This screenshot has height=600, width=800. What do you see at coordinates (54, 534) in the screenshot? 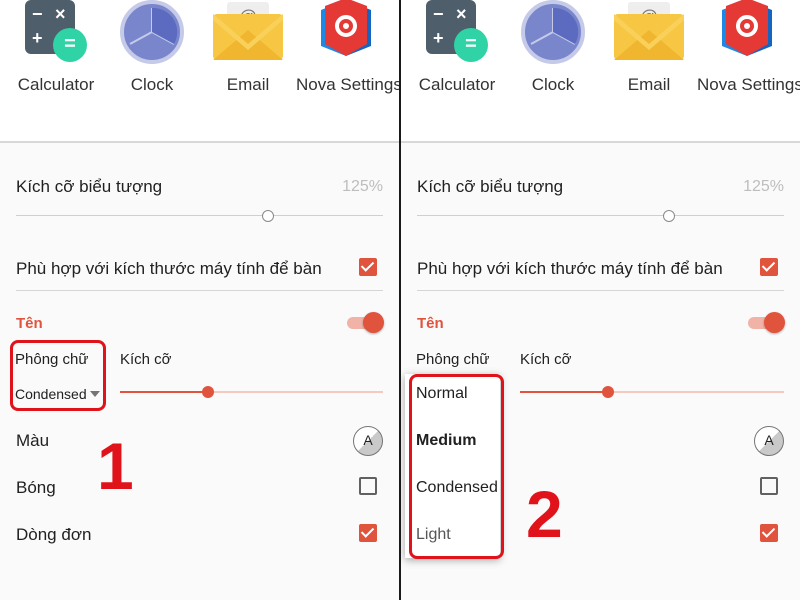
I see `single-line-label: Dòng đơn` at bounding box center [54, 534].